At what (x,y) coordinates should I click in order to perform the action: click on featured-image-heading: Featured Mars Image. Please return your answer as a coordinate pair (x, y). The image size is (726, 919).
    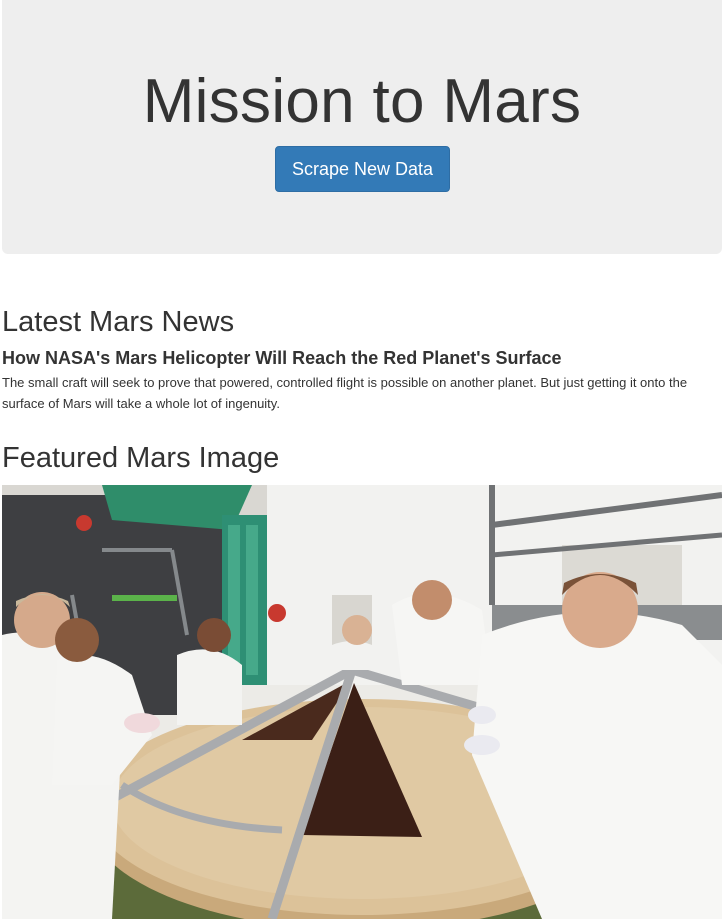
    Looking at the image, I should click on (141, 458).